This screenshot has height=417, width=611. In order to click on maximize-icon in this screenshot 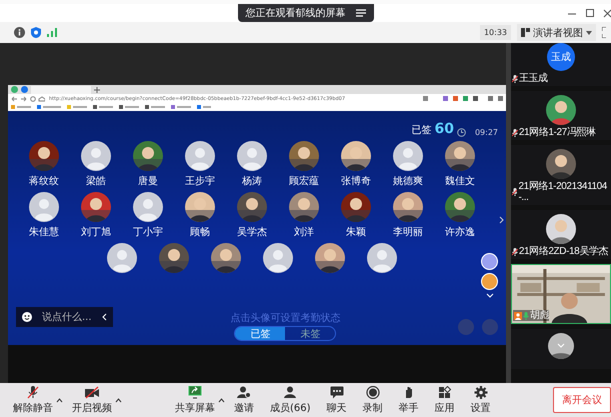, I will do `click(590, 13)`.